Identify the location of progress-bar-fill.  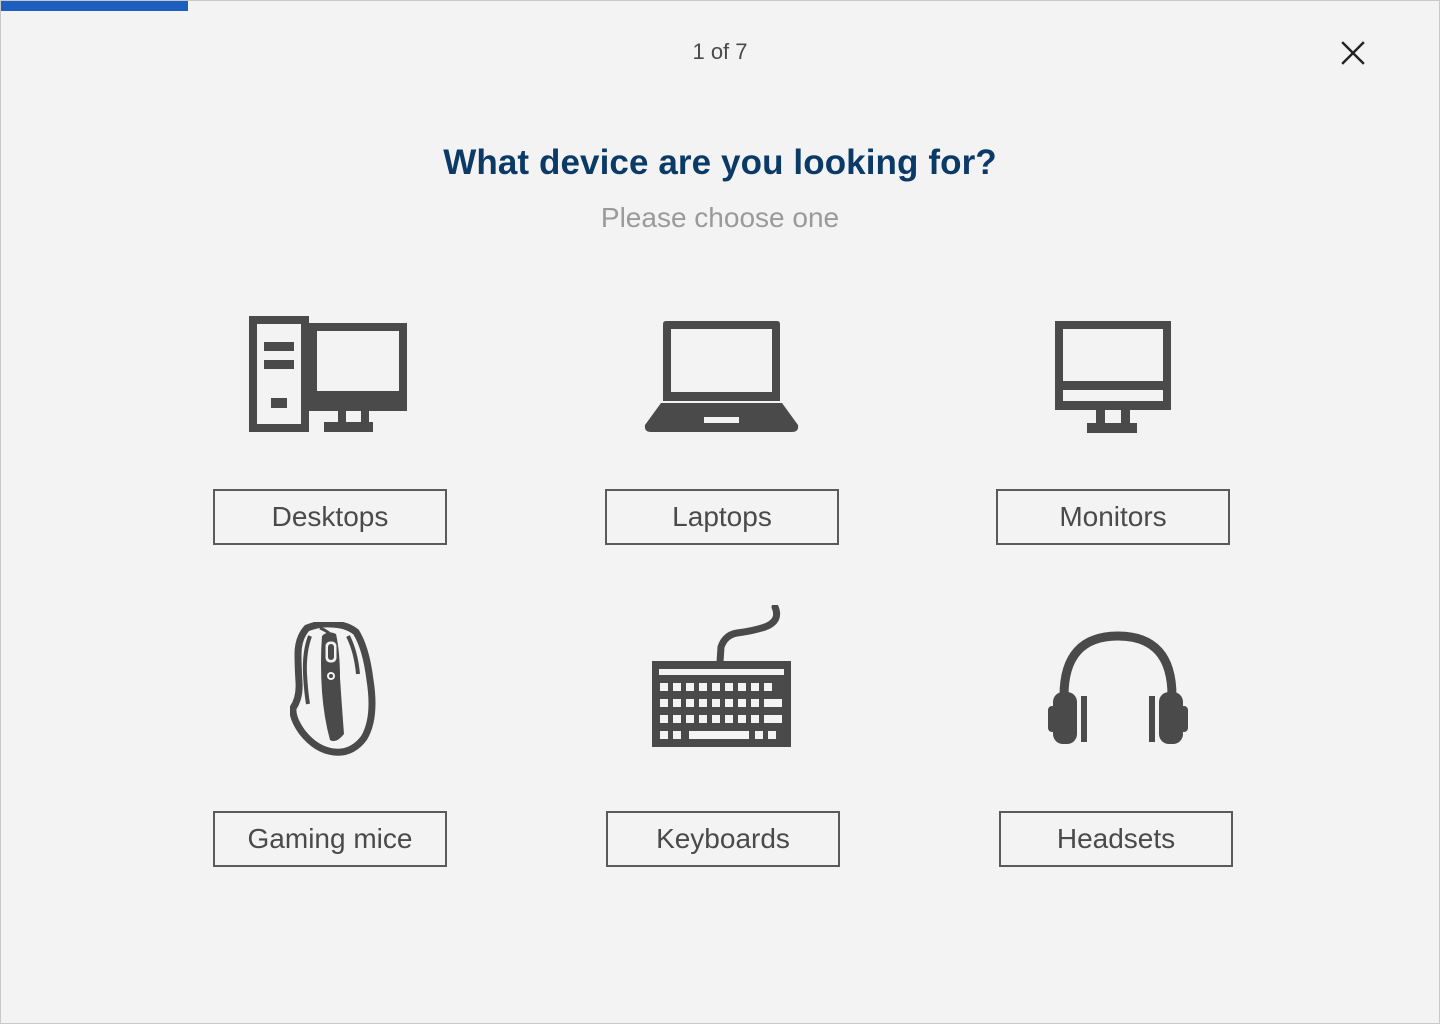
(94, 6).